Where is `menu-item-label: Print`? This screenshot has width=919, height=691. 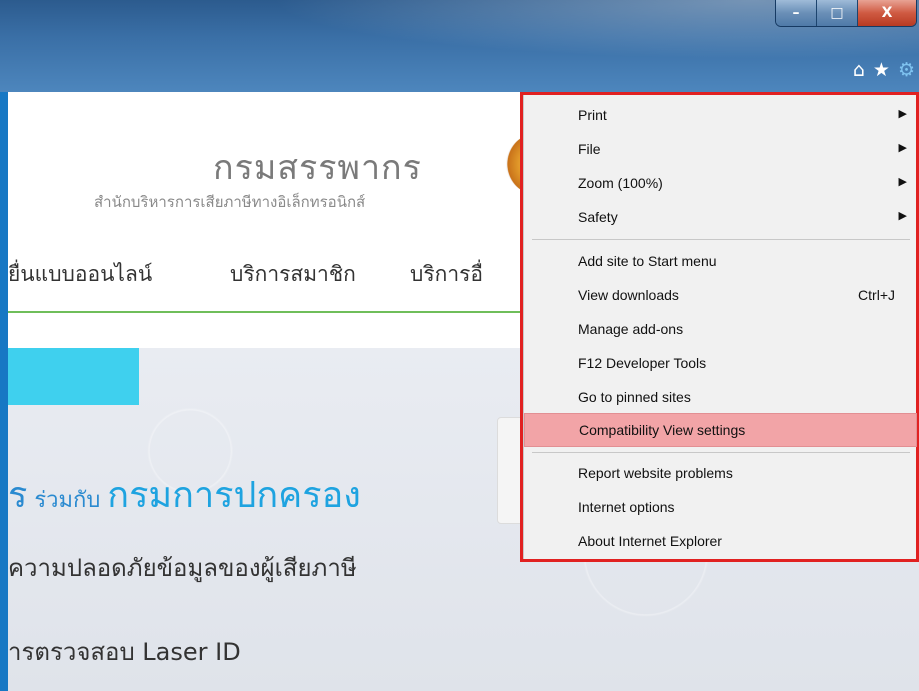
menu-item-label: Print is located at coordinates (592, 115).